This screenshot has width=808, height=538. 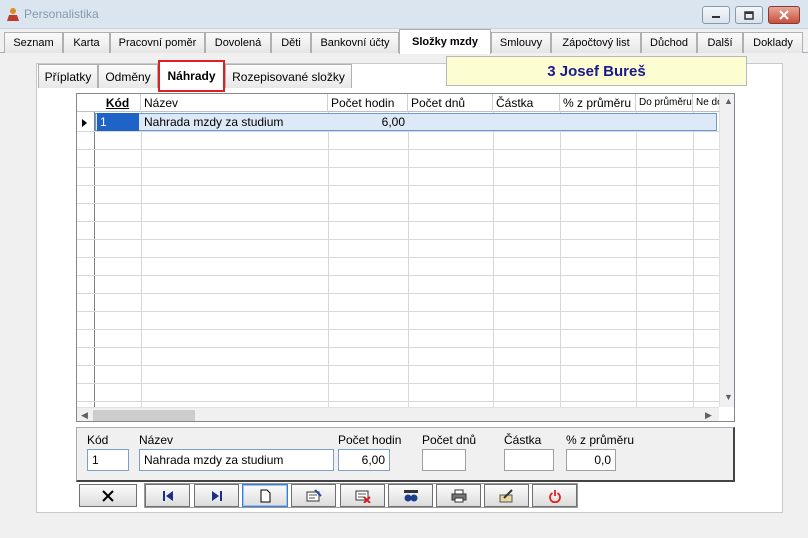 I want to click on delete-record-button, so click(x=362, y=495).